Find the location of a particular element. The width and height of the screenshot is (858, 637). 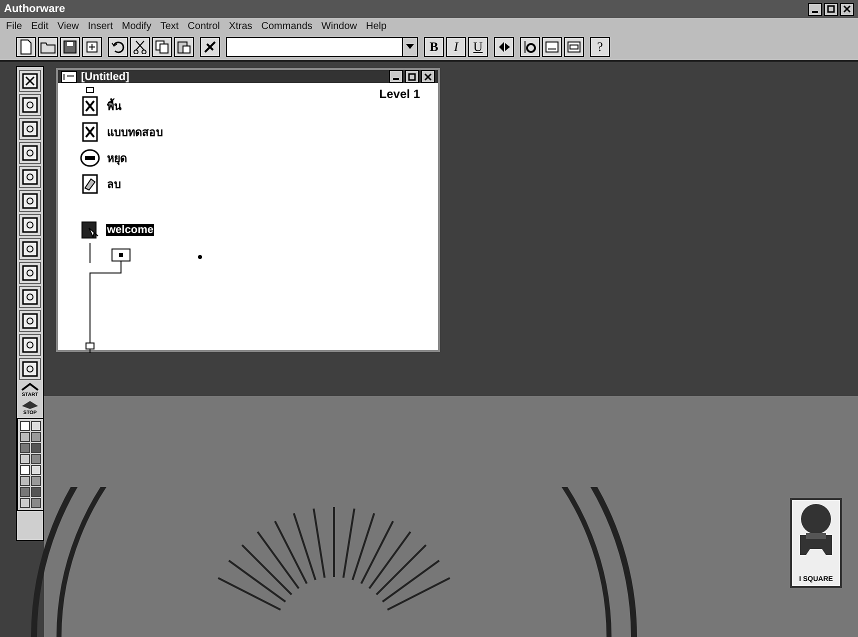

open-folder-icon is located at coordinates (48, 47).